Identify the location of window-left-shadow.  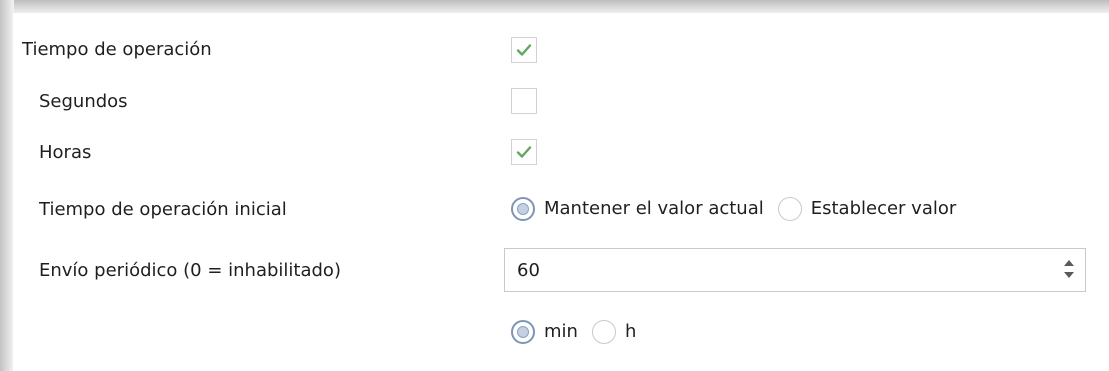
(7, 185).